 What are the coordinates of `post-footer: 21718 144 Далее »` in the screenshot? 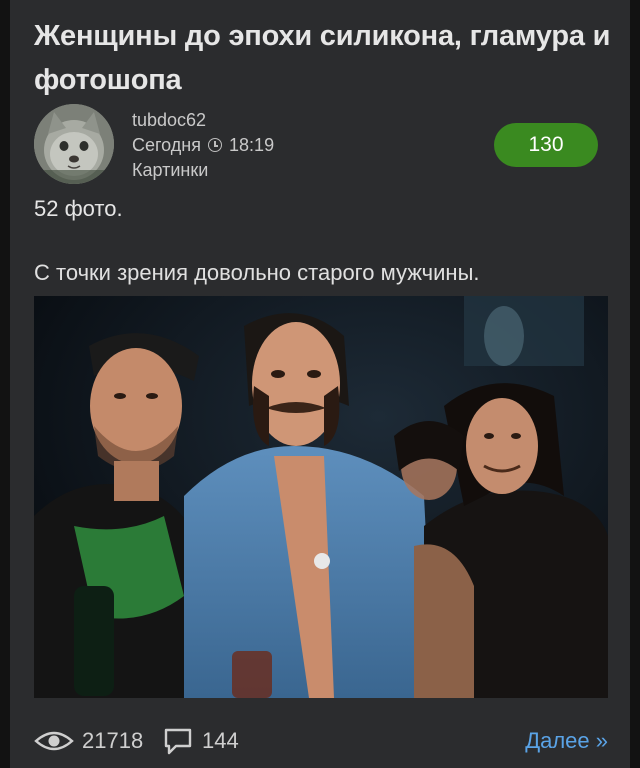 It's located at (321, 741).